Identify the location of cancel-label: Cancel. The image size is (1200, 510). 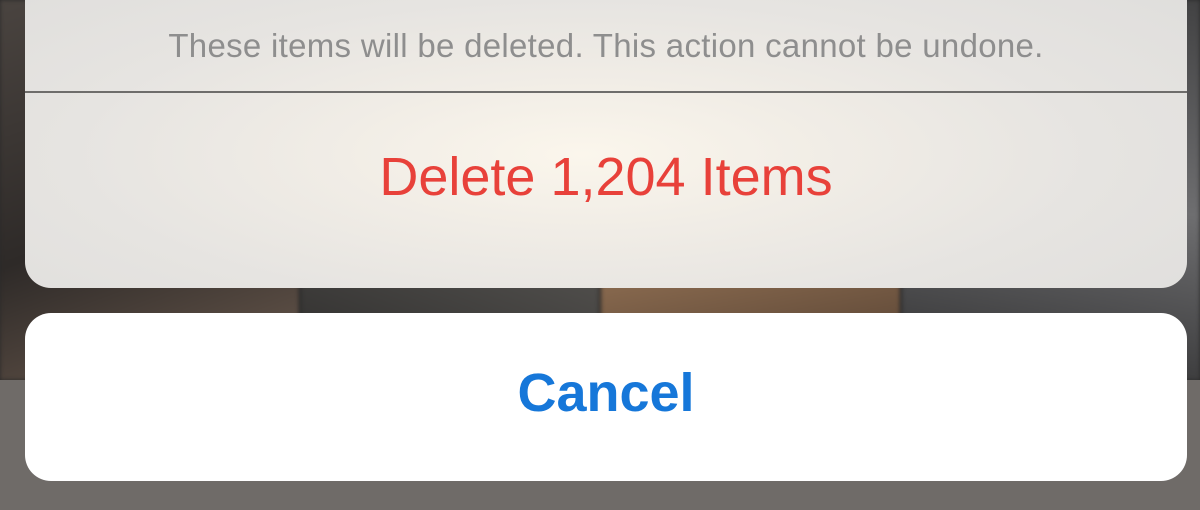
(606, 393).